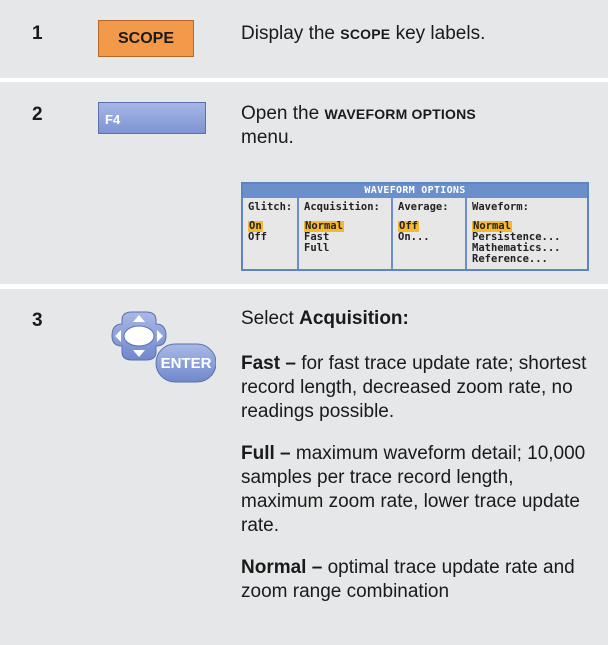 This screenshot has height=645, width=608. What do you see at coordinates (324, 248) in the screenshot?
I see `option: Full` at bounding box center [324, 248].